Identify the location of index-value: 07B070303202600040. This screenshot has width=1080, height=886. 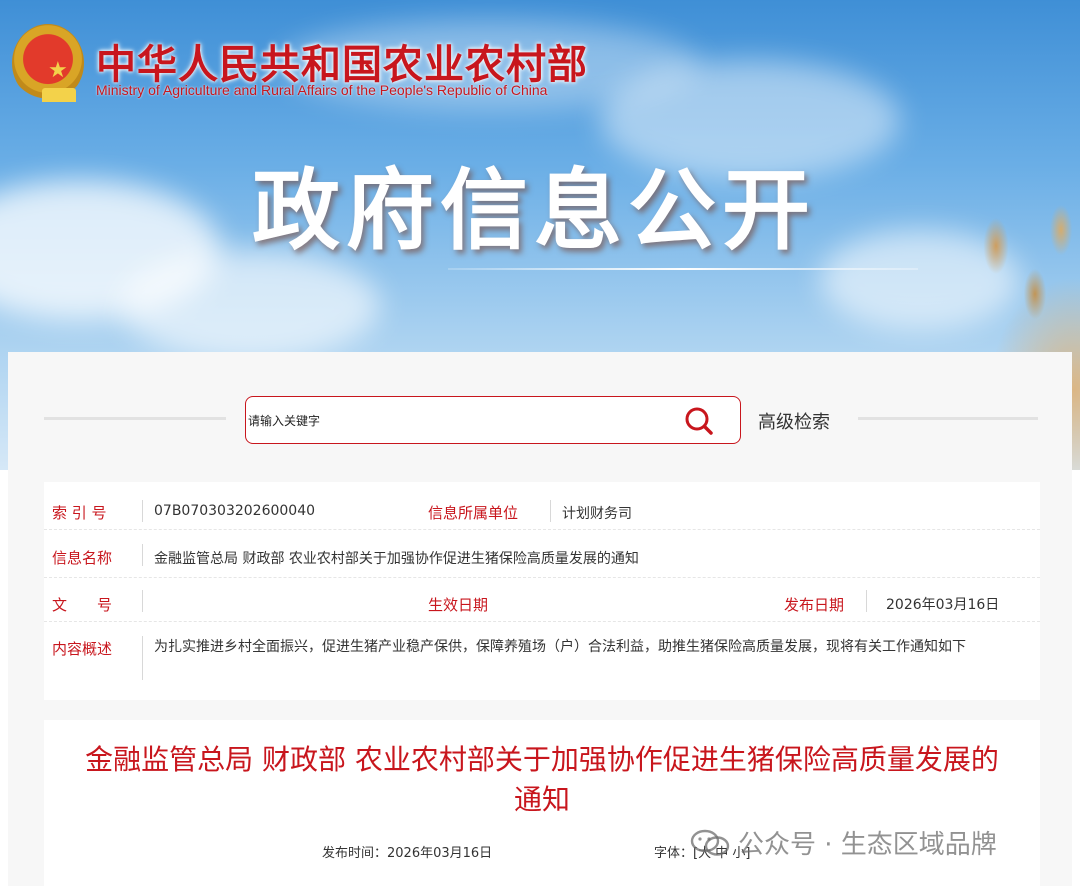
(235, 511).